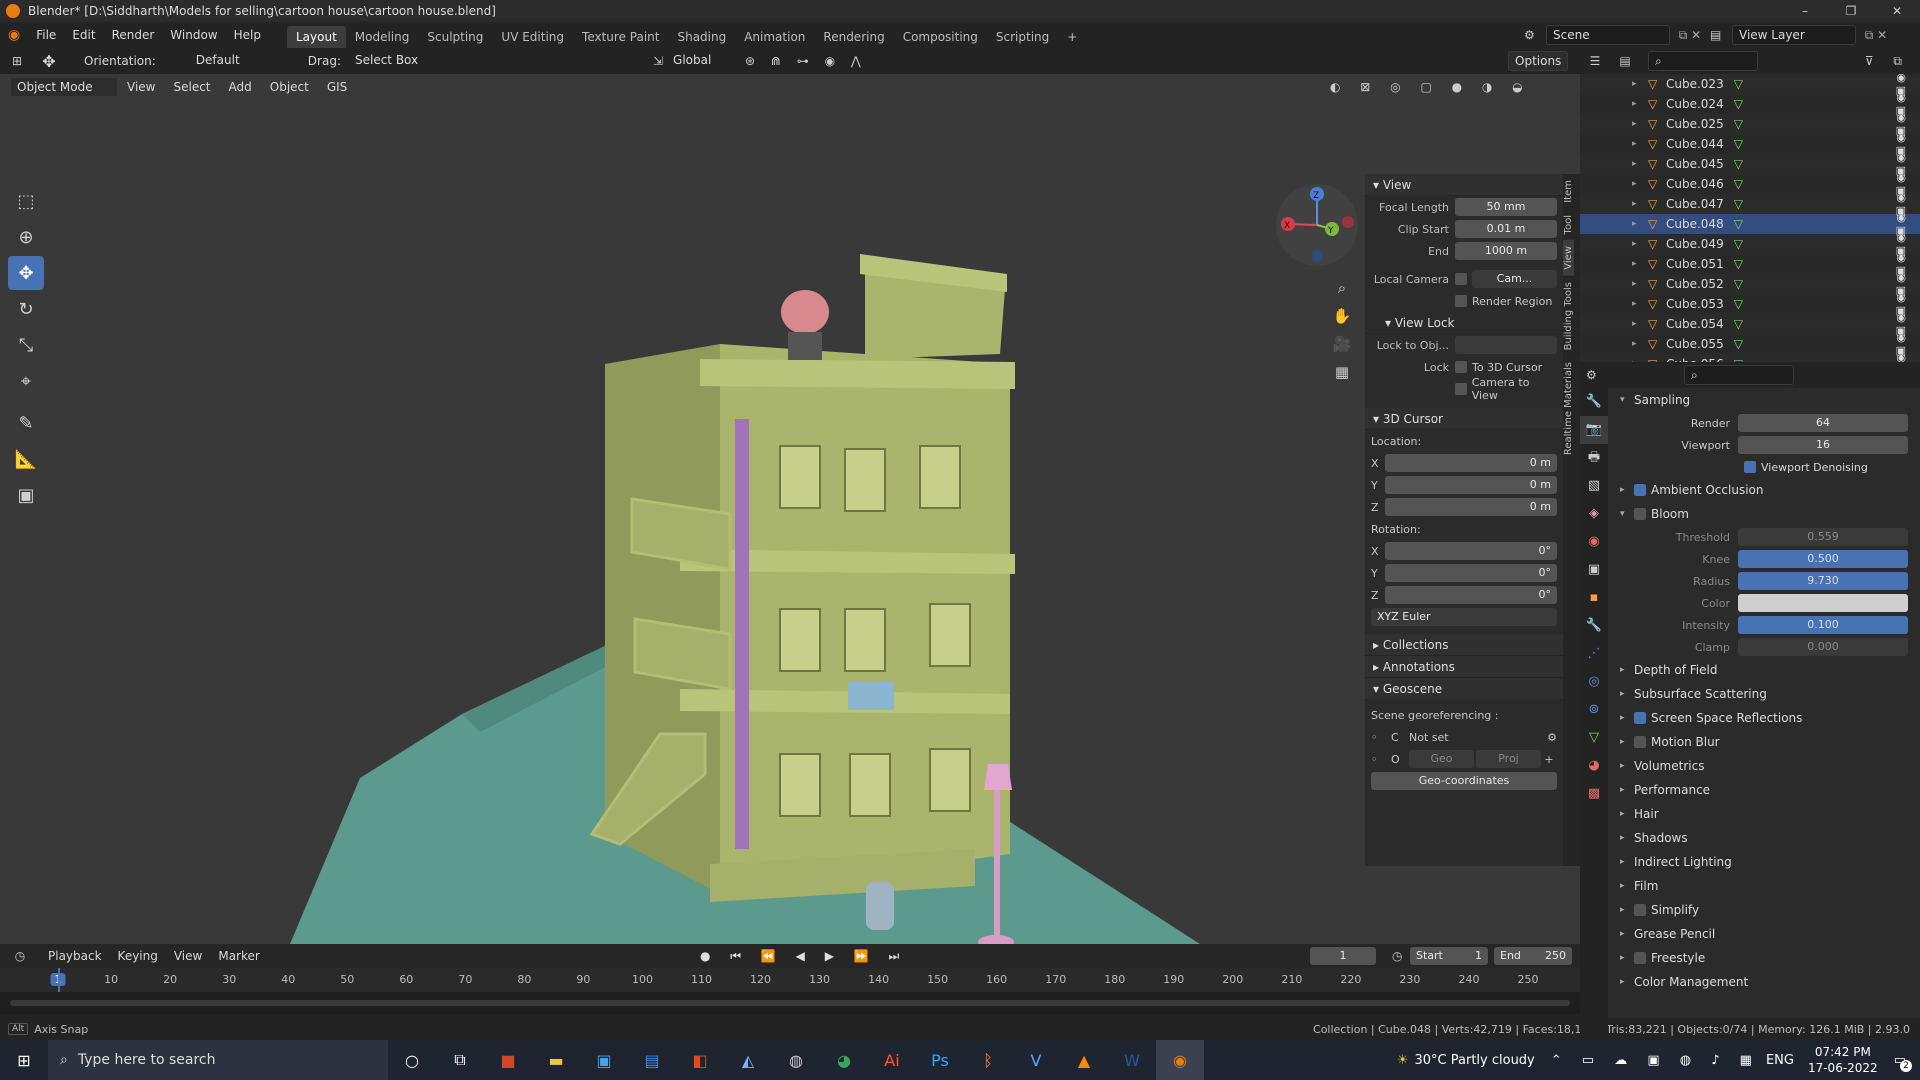 The image size is (1920, 1080). What do you see at coordinates (853, 37) in the screenshot?
I see `tab-rendering: Rendering` at bounding box center [853, 37].